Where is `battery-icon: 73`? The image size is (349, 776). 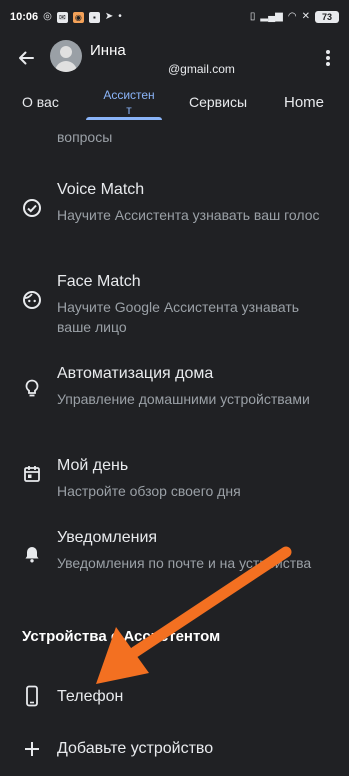 battery-icon: 73 is located at coordinates (327, 17).